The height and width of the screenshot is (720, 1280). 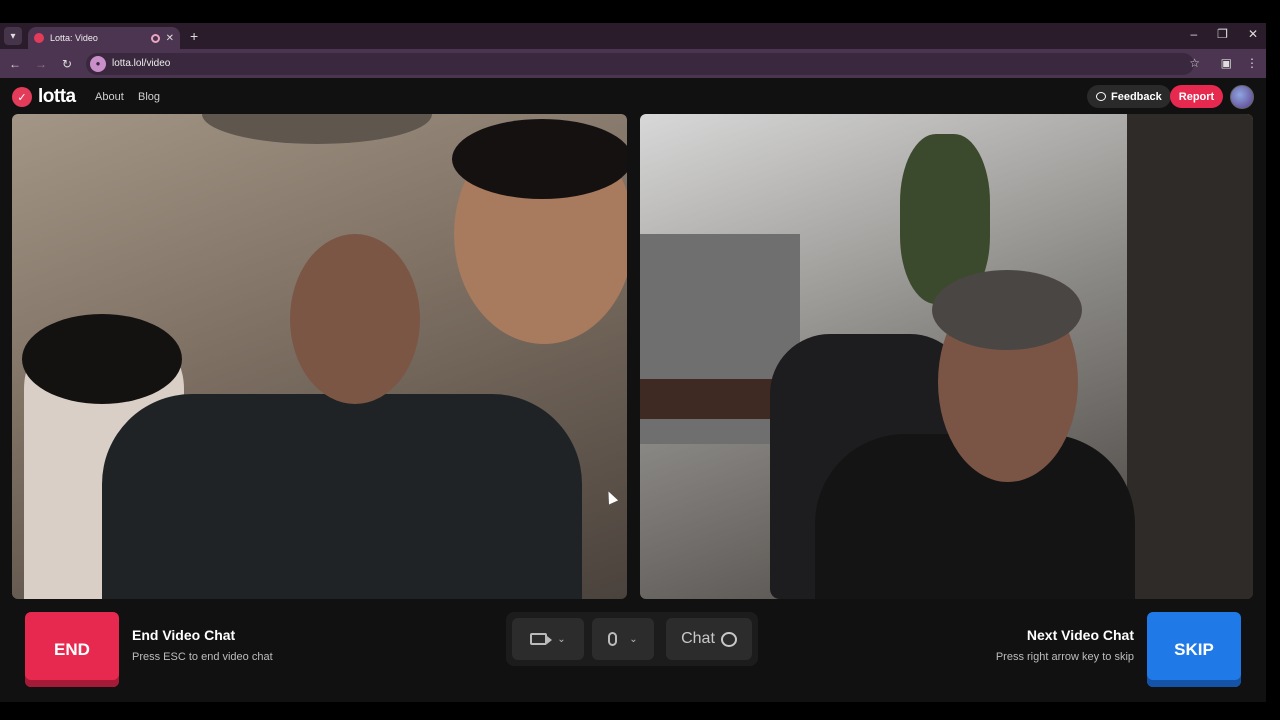 I want to click on camera-icon, so click(x=541, y=639).